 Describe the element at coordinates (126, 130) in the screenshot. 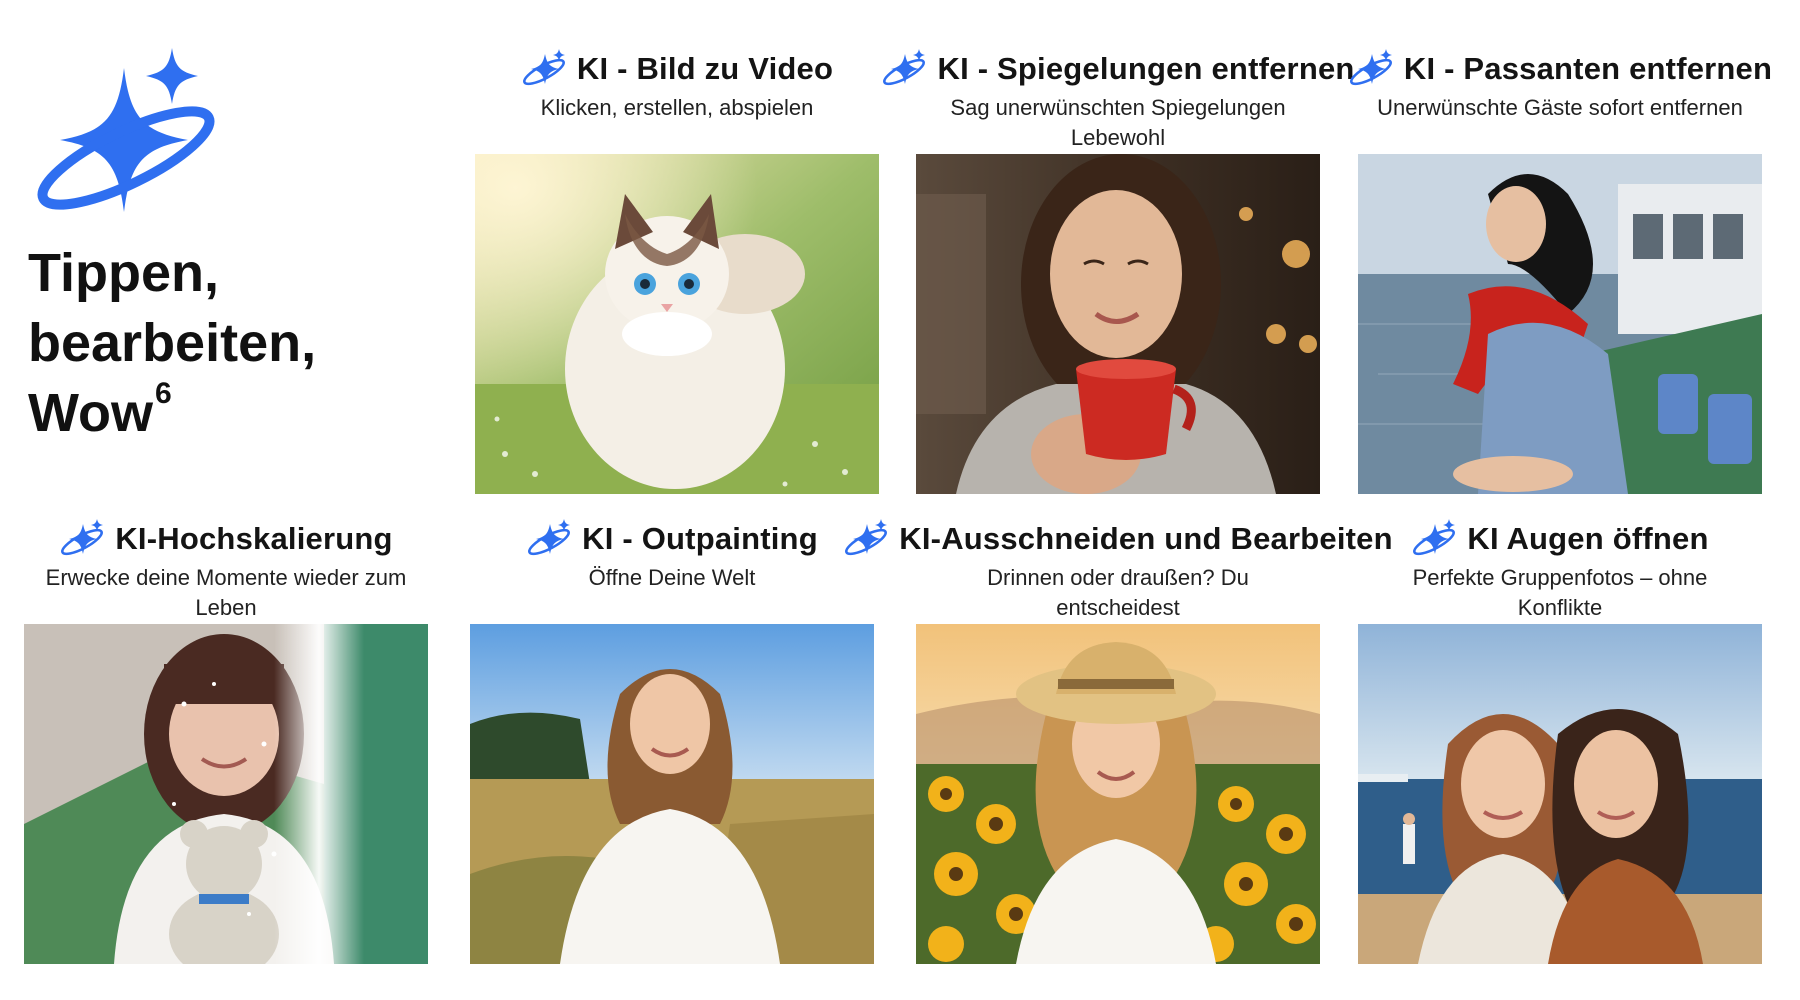

I see `ai-sparkle-orbit-icon` at that location.